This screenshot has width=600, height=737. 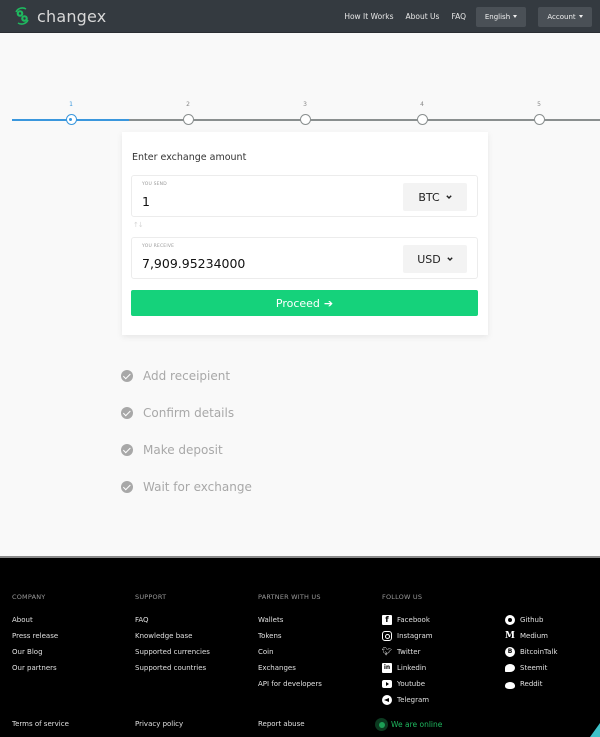 I want to click on twitter-icon: 🐦︎, so click(x=387, y=651).